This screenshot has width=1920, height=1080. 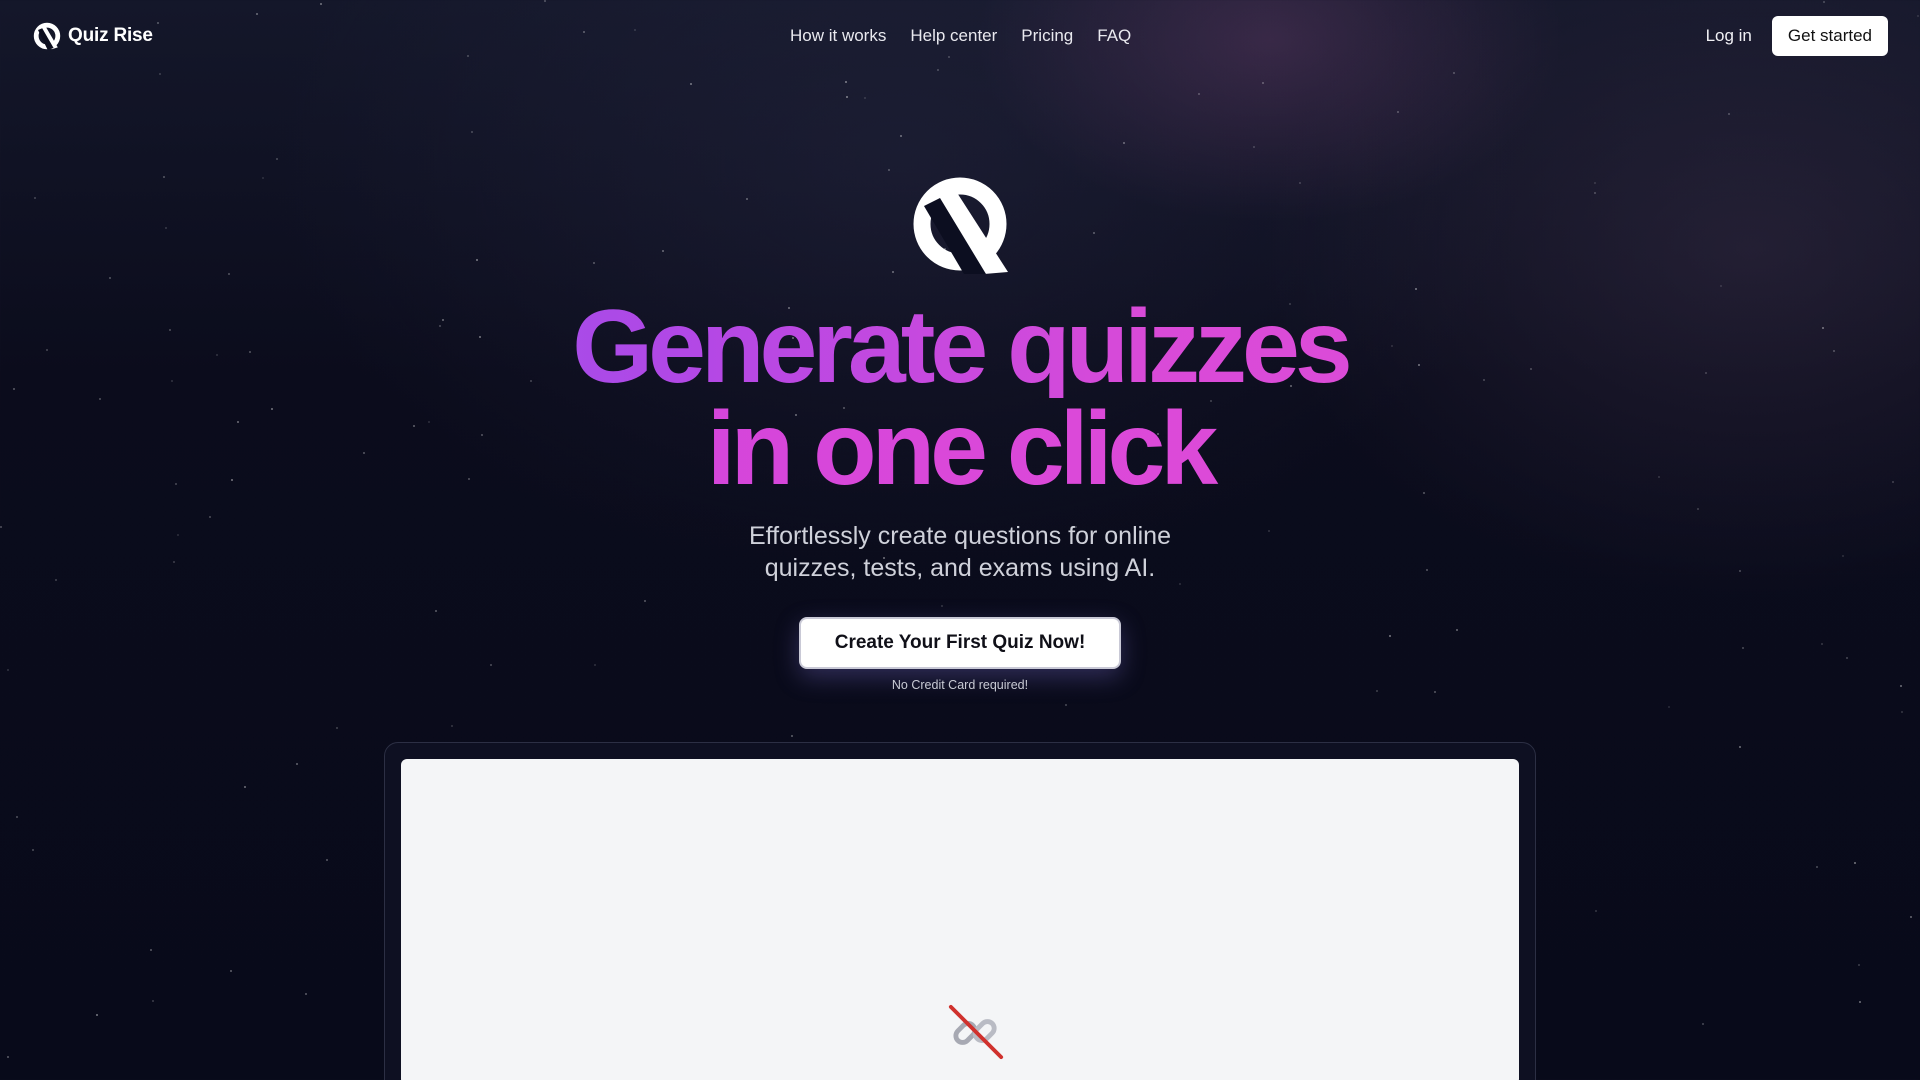 What do you see at coordinates (1729, 36) in the screenshot?
I see `login-link: Log in` at bounding box center [1729, 36].